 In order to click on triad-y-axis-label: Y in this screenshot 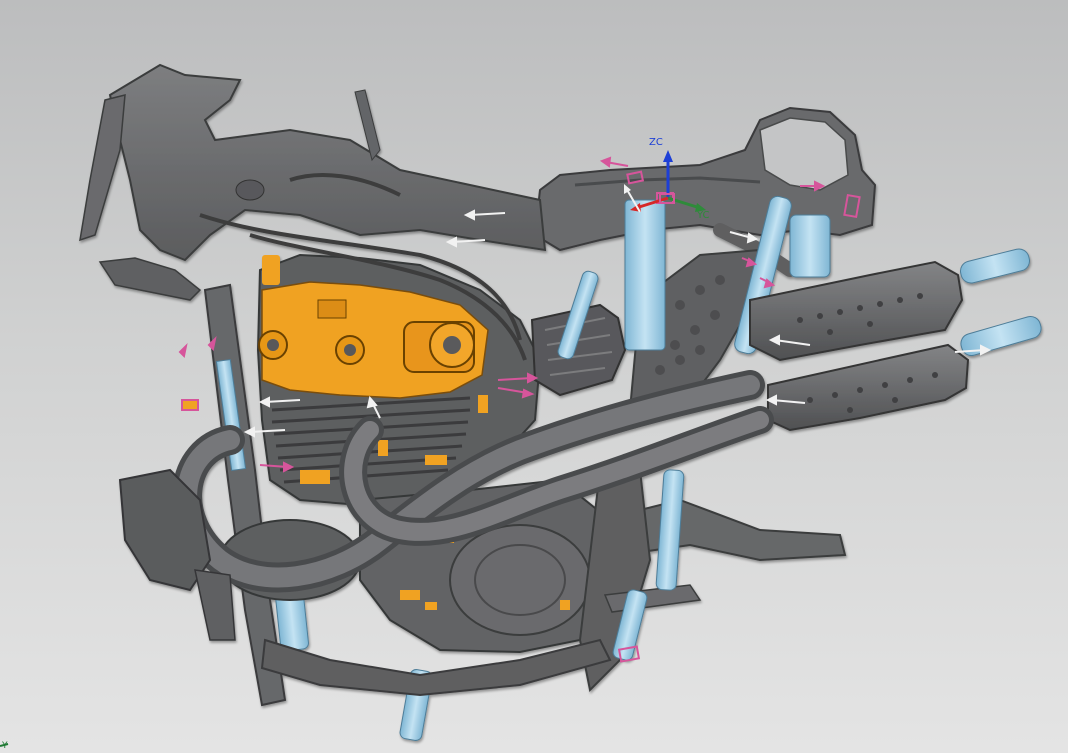, I will do `click(5, 746)`.